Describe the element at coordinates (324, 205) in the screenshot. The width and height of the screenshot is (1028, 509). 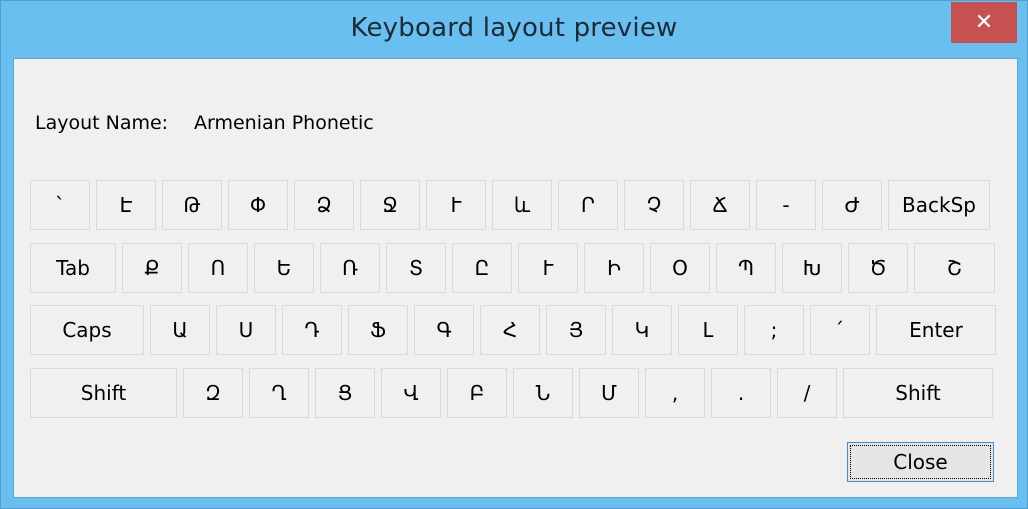
I see `key-char: Ձ` at that location.